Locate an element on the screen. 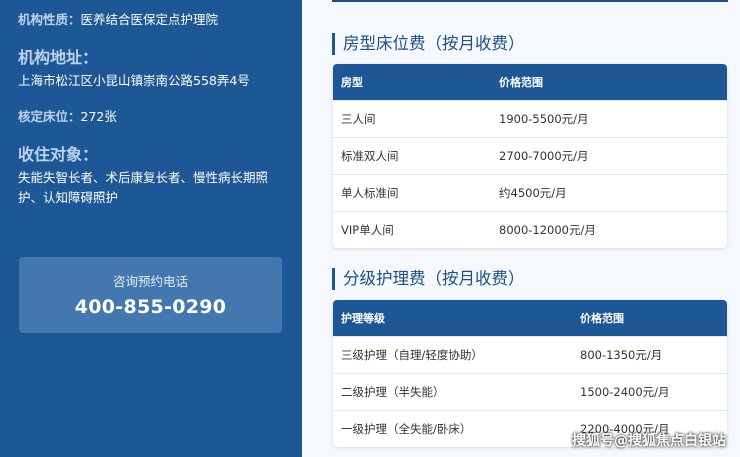  table-header: 房型 价格范围 is located at coordinates (530, 82).